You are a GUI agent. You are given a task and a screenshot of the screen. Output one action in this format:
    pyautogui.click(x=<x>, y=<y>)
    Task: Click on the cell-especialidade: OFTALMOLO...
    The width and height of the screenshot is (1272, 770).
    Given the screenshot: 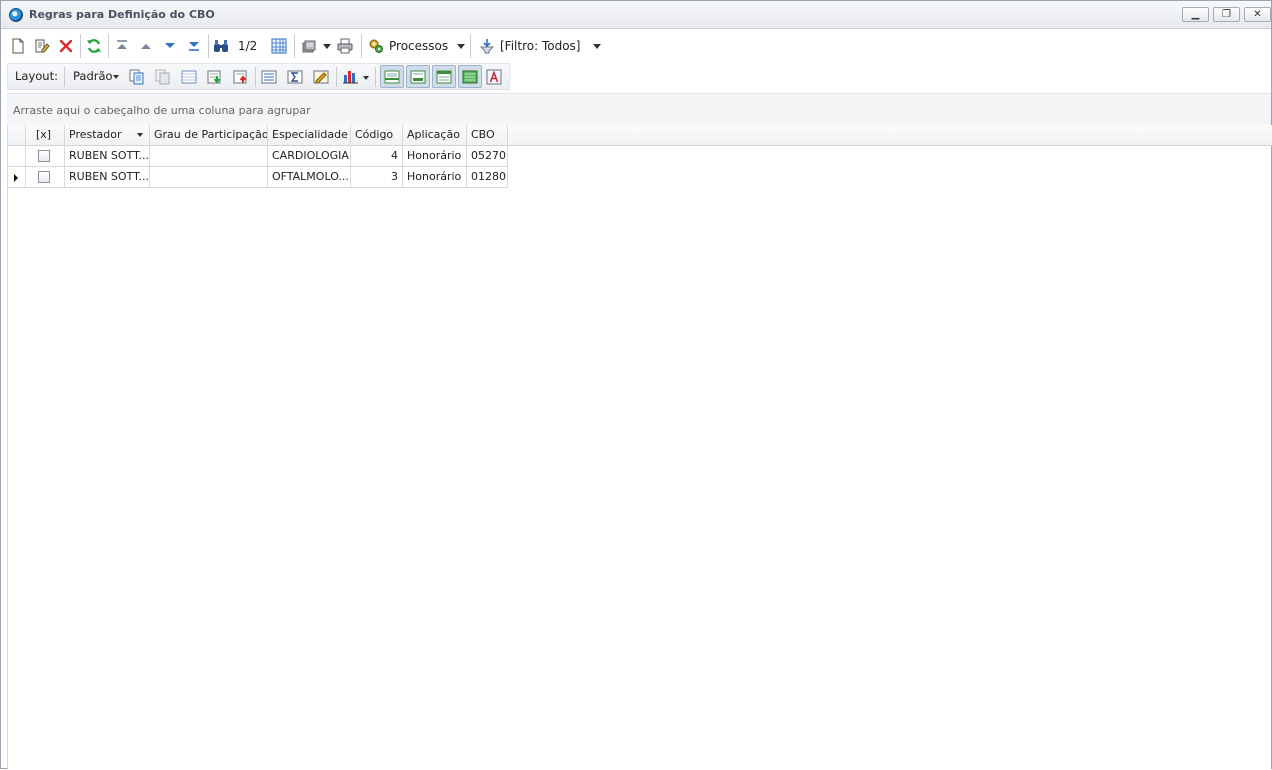 What is the action you would take?
    pyautogui.click(x=309, y=177)
    